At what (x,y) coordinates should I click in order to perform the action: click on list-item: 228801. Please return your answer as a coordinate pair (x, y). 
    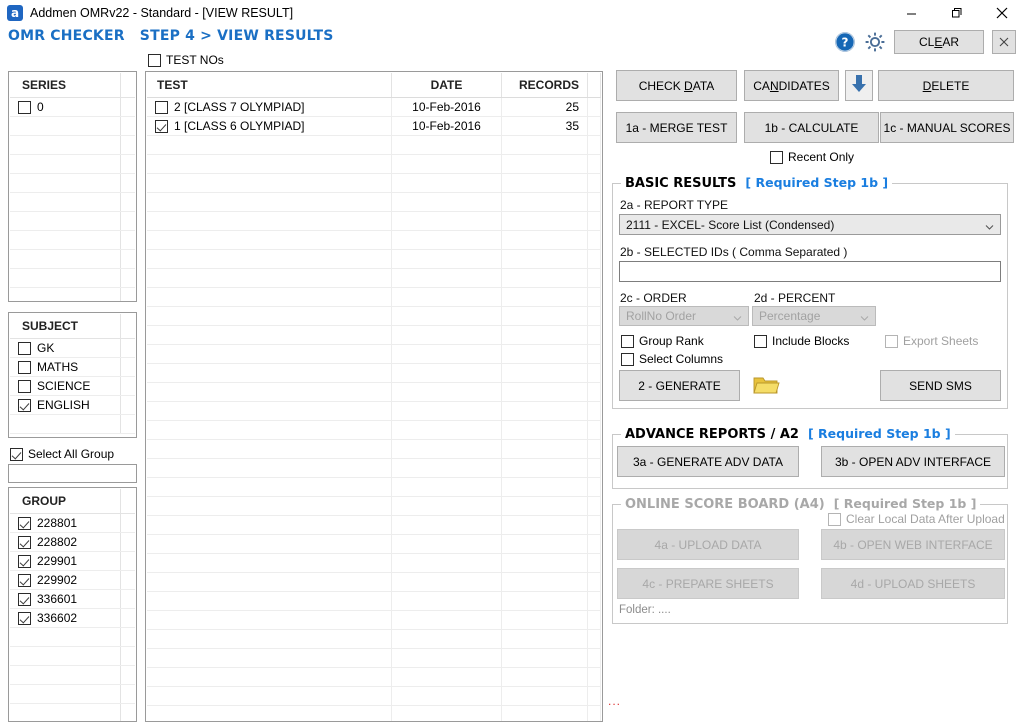
    Looking at the image, I should click on (72, 523).